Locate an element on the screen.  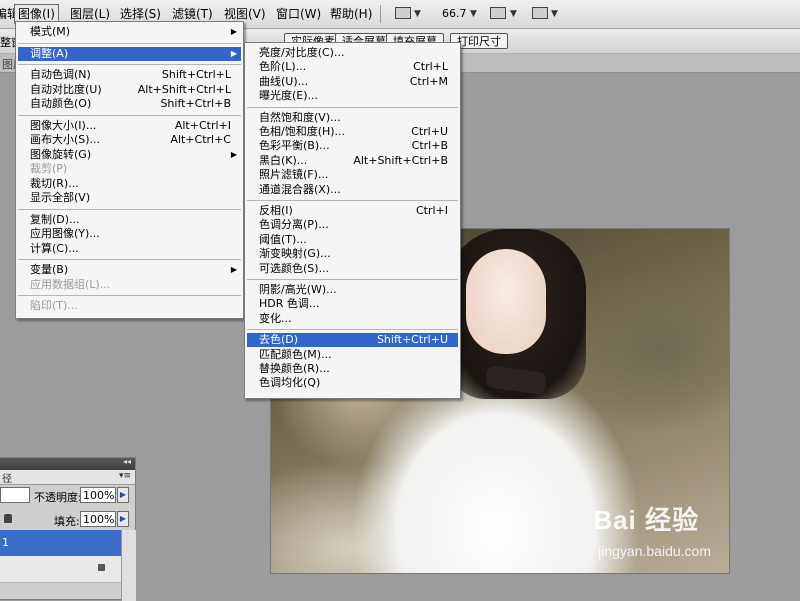
adjust-menu-item: 黑白(K)... Alt+Shift+Ctrl+B is located at coordinates (352, 161).